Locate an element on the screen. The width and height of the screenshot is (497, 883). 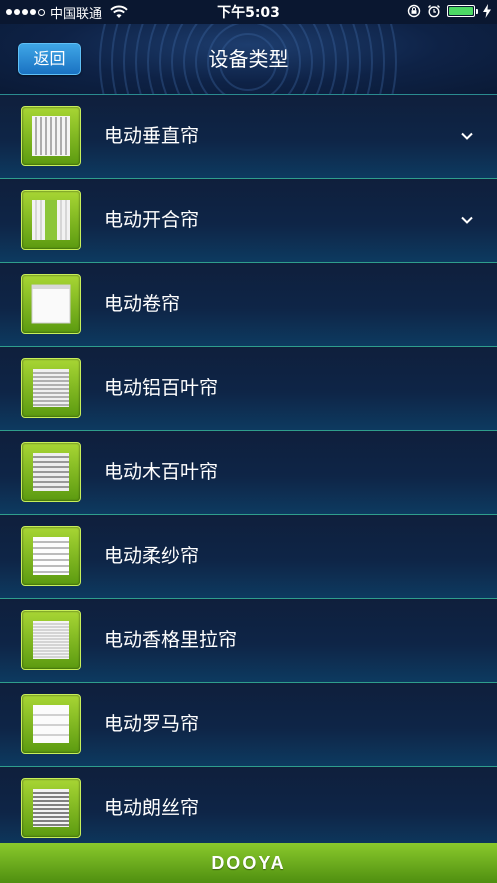
wood-venetian-blind-icon is located at coordinates (51, 472).